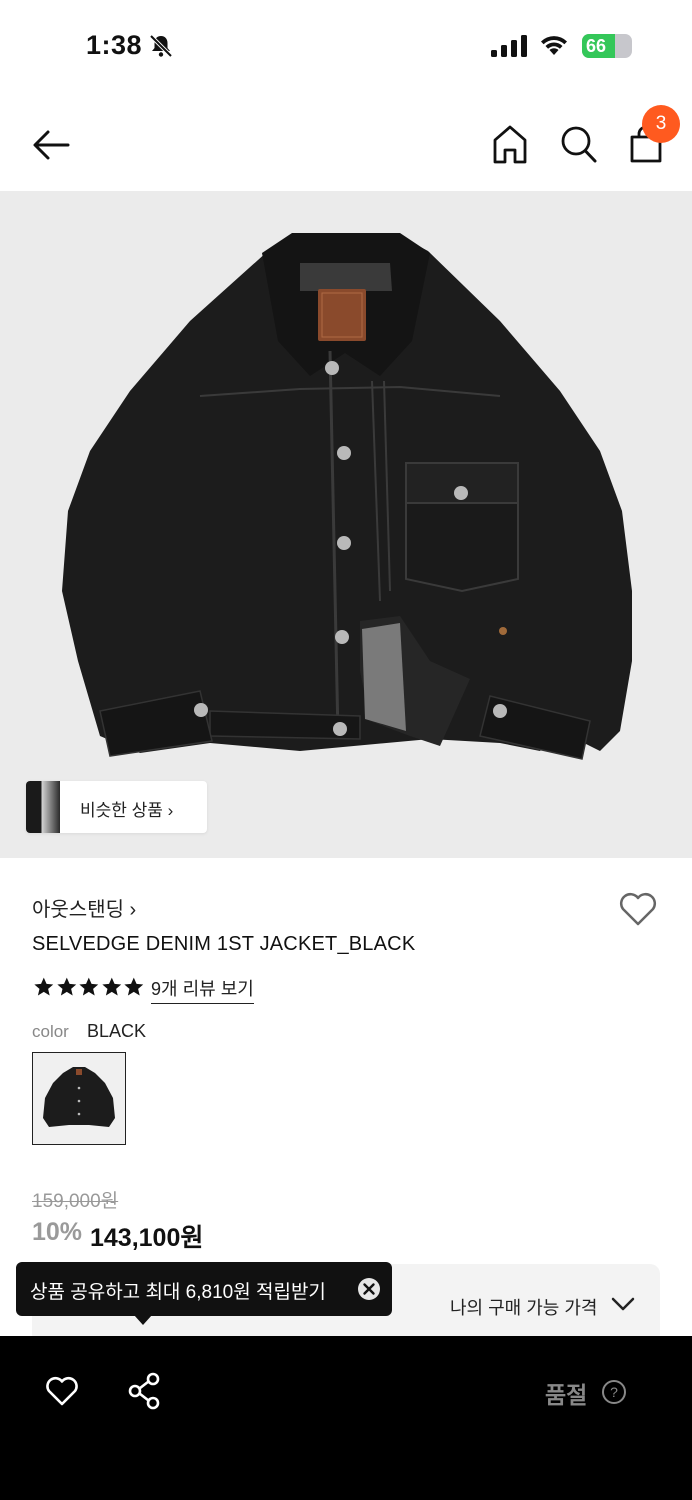 The height and width of the screenshot is (1500, 692). What do you see at coordinates (369, 1289) in the screenshot?
I see `close-icon` at bounding box center [369, 1289].